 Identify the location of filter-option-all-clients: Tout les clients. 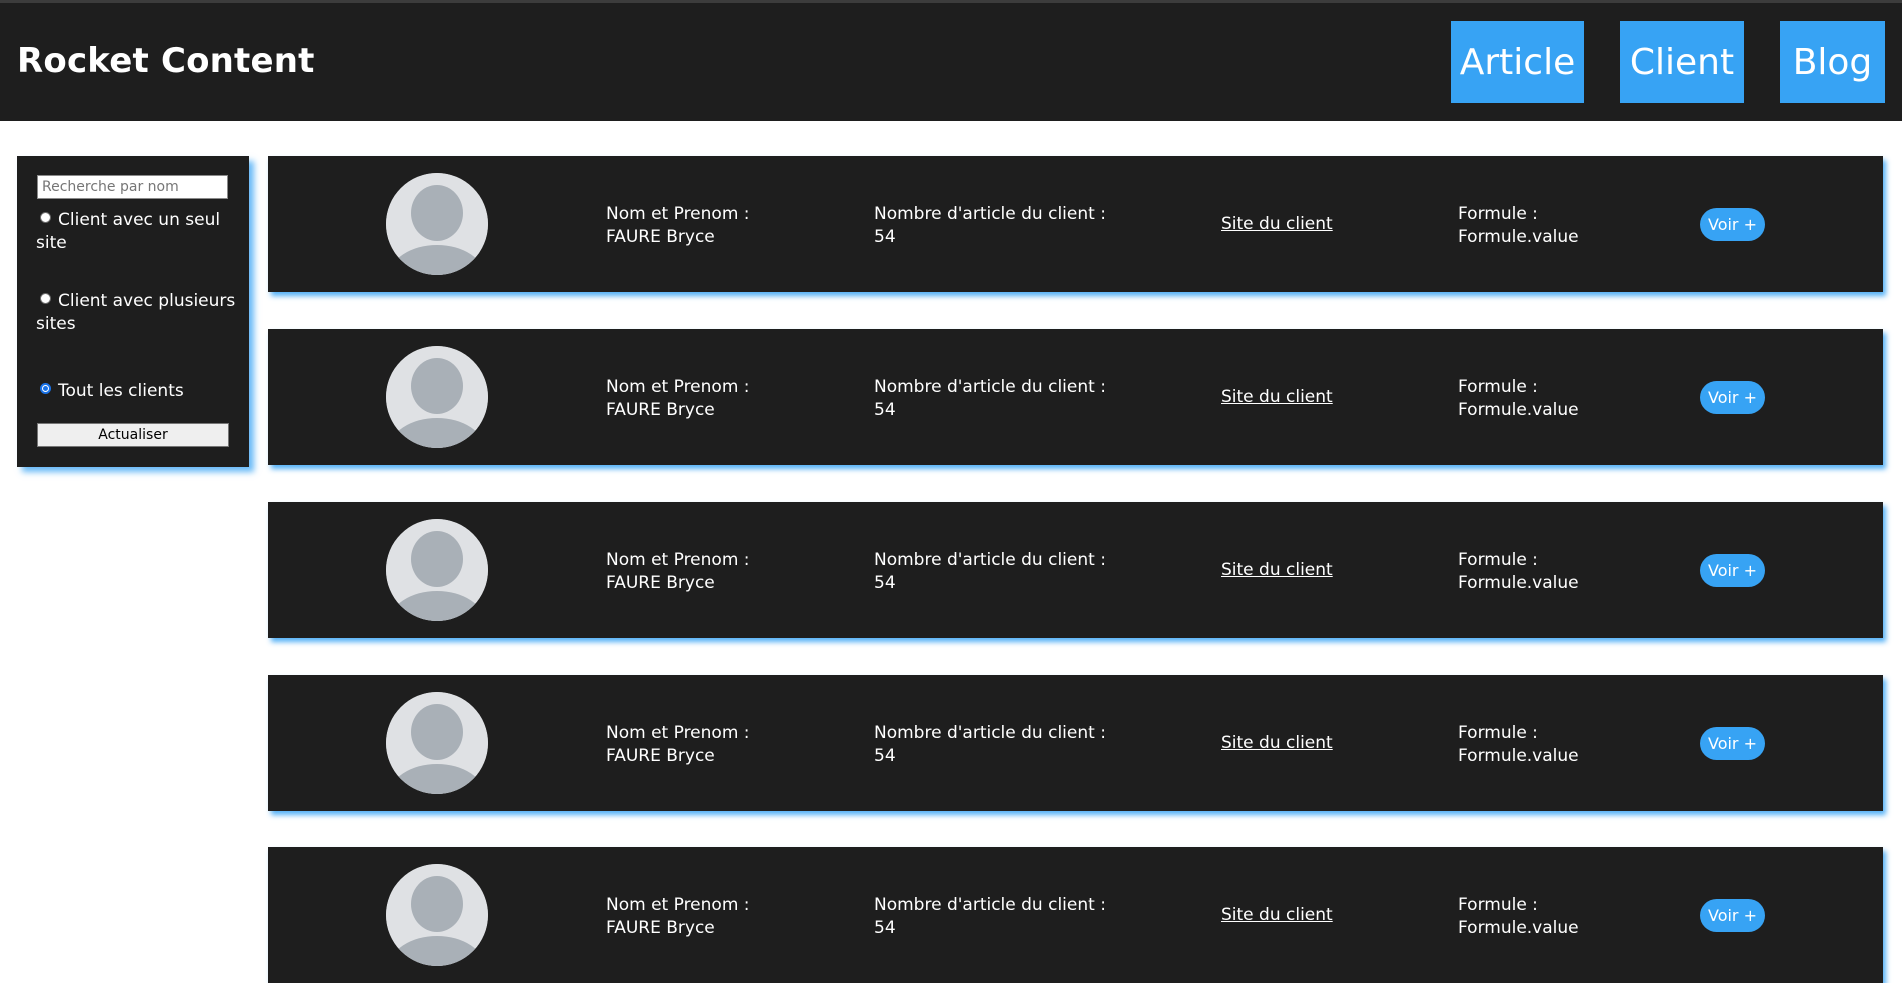
(138, 391).